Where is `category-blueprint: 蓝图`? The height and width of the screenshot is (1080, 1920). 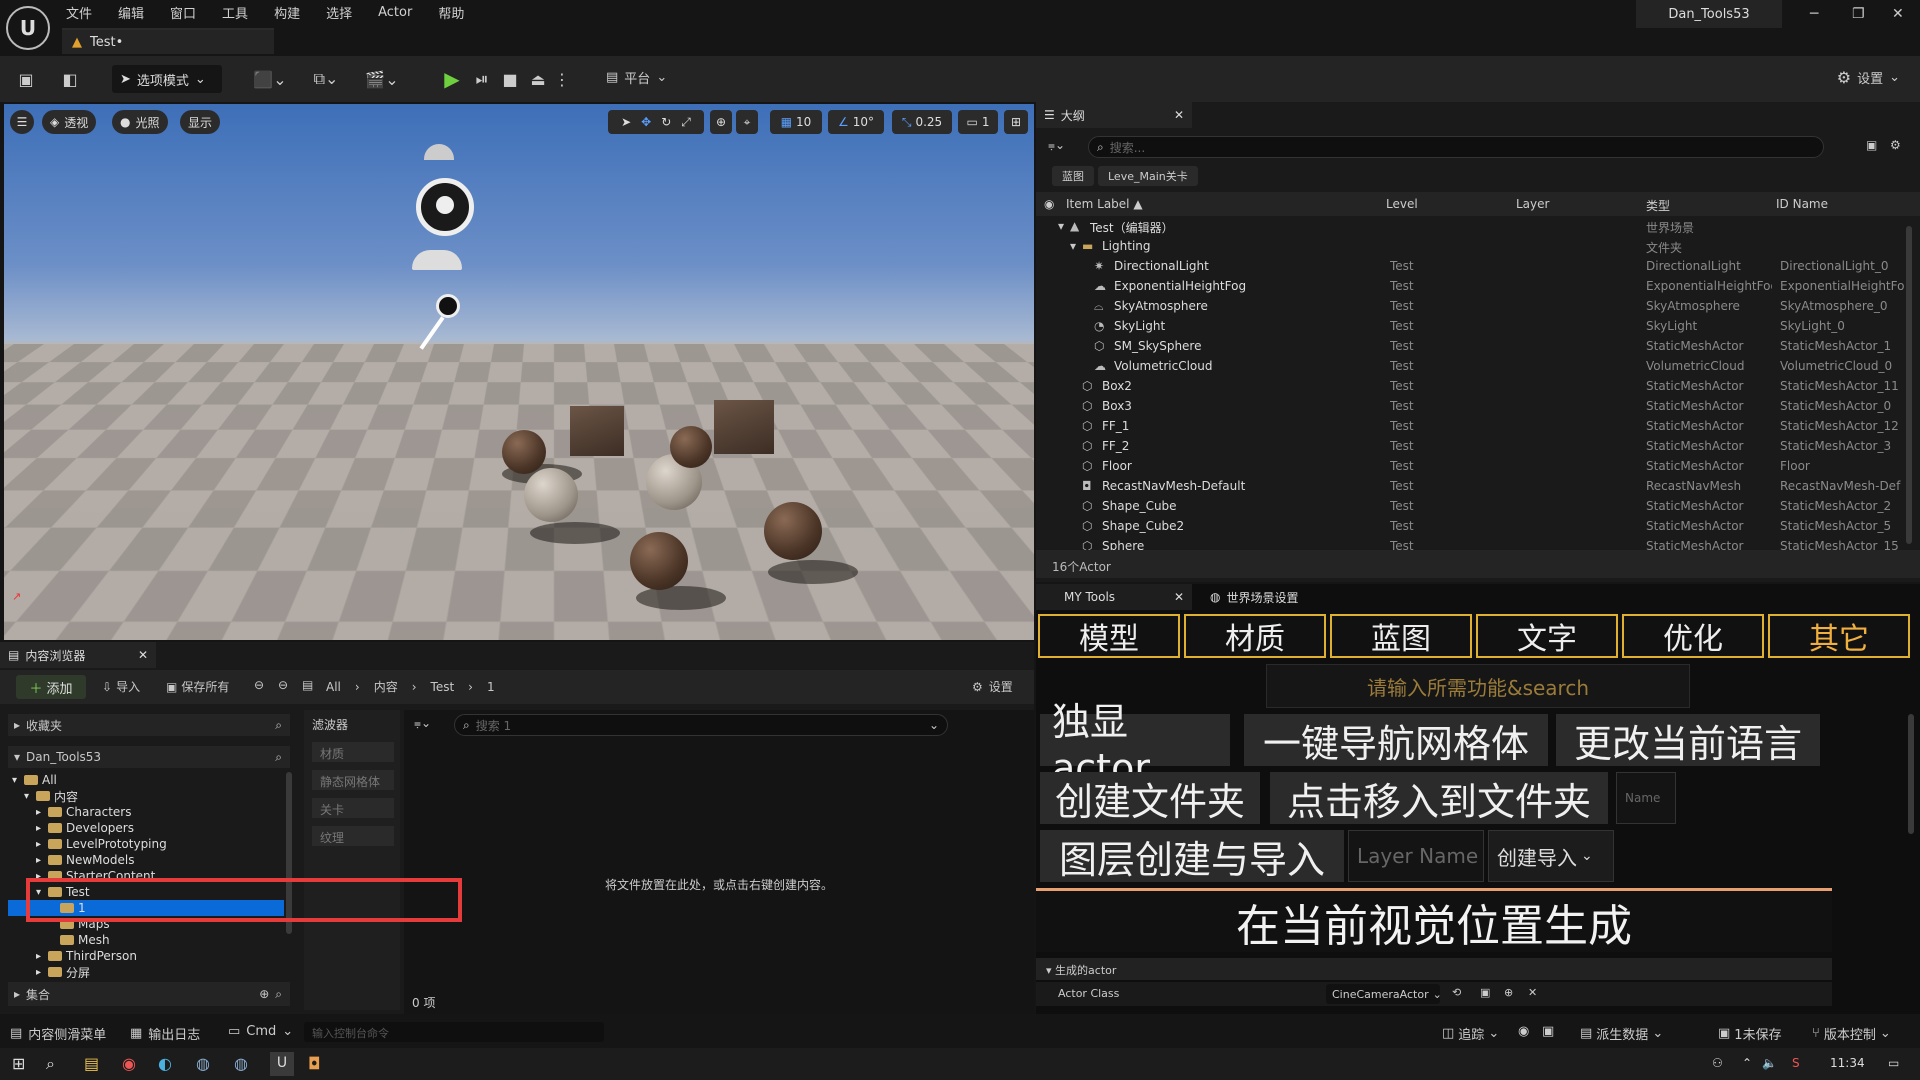
category-blueprint: 蓝图 is located at coordinates (1401, 636).